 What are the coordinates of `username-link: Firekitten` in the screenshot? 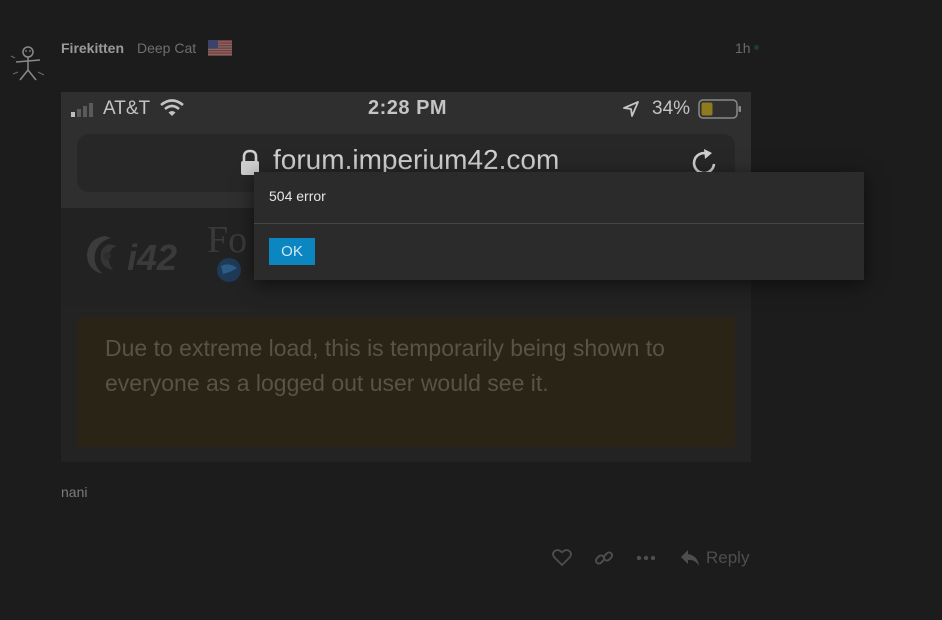 It's located at (92, 48).